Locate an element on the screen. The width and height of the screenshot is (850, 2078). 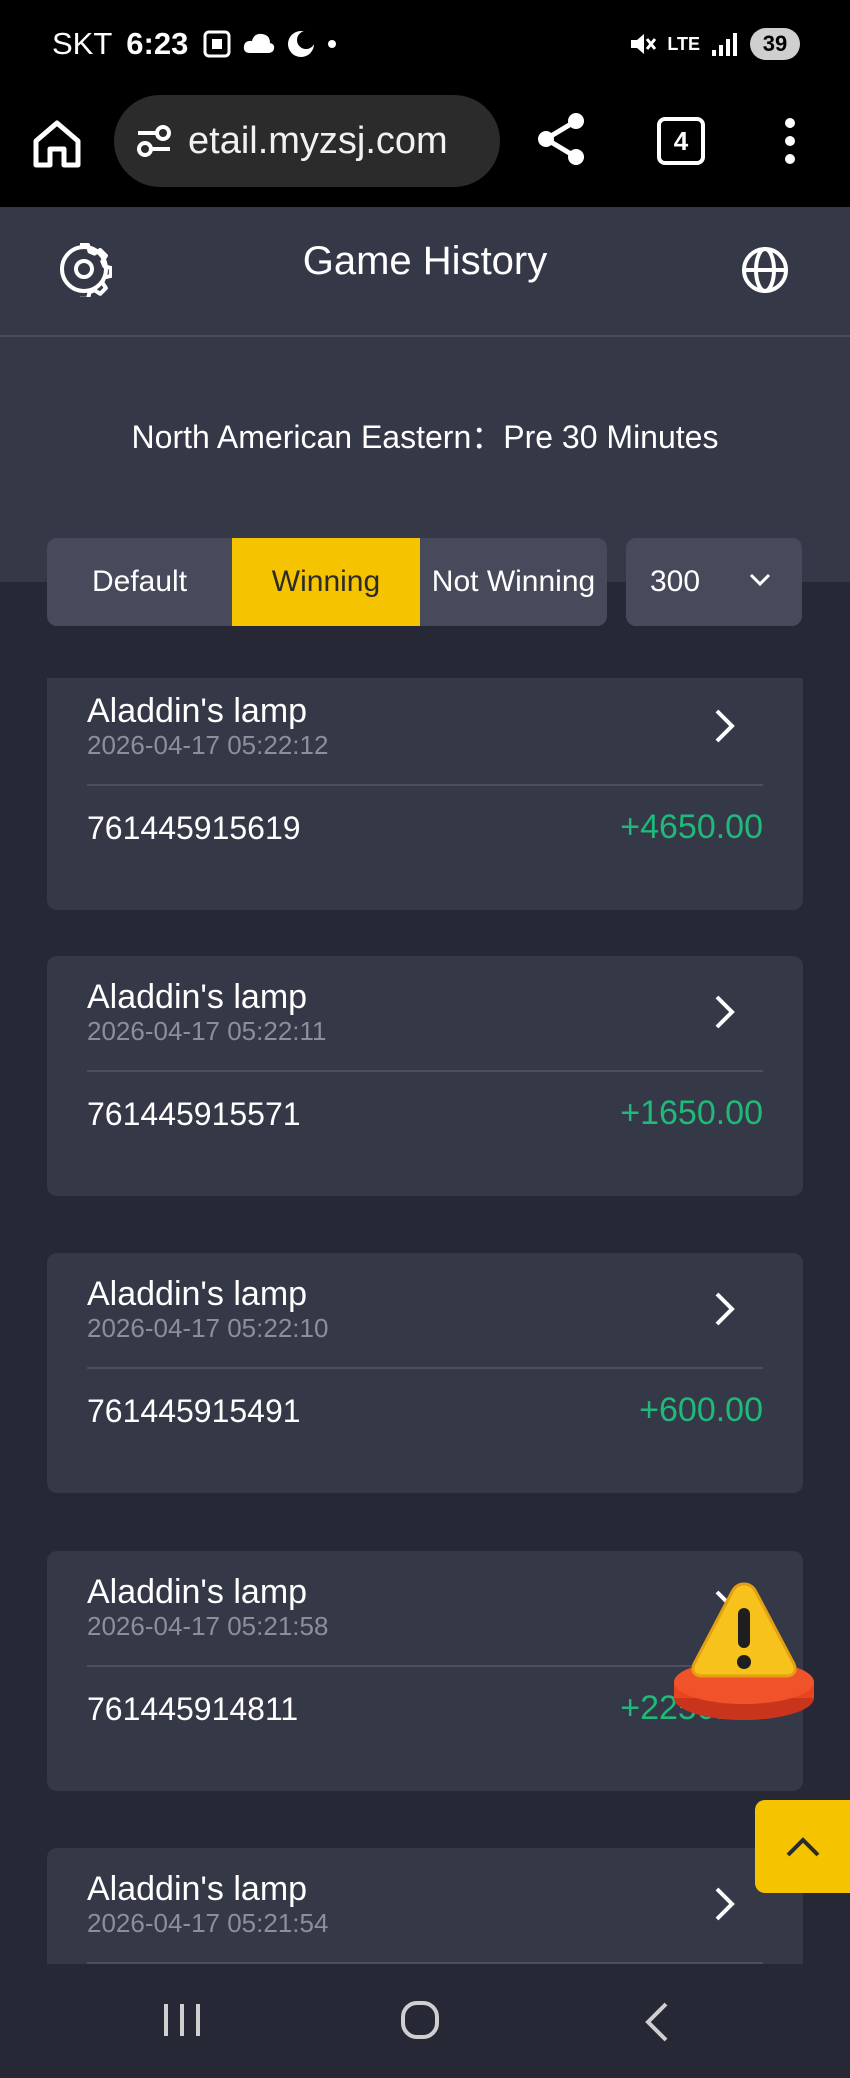
browser-toolbar: etail.myzsj.com 4 is located at coordinates (425, 151).